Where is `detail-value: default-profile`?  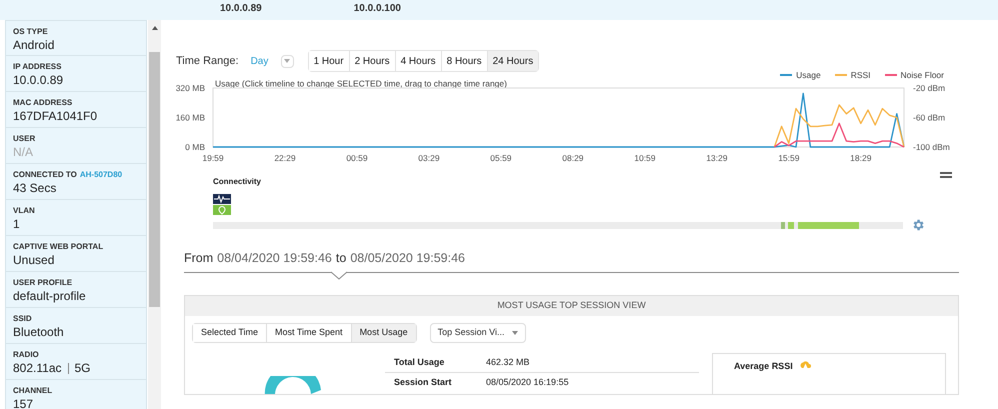
detail-value: default-profile is located at coordinates (49, 296).